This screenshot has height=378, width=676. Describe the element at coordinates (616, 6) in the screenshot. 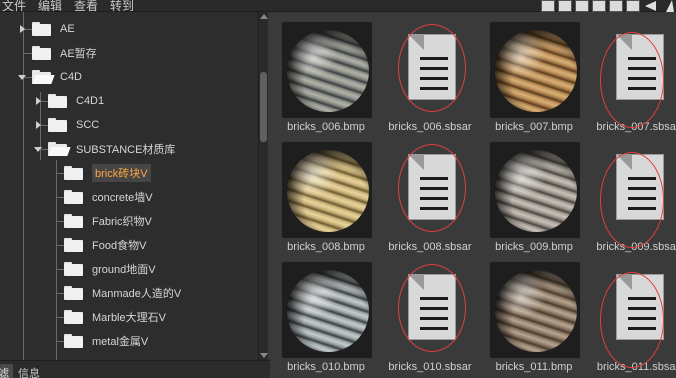

I see `book-icon` at that location.